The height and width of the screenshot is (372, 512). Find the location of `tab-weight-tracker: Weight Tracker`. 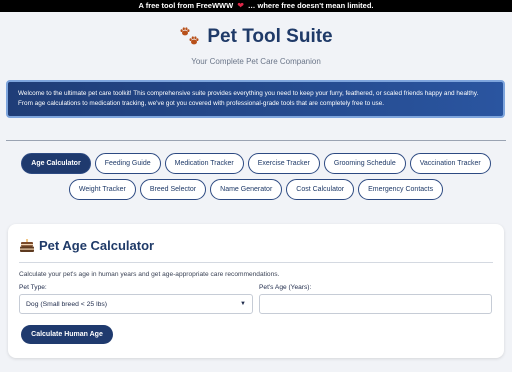

tab-weight-tracker: Weight Tracker is located at coordinates (102, 189).